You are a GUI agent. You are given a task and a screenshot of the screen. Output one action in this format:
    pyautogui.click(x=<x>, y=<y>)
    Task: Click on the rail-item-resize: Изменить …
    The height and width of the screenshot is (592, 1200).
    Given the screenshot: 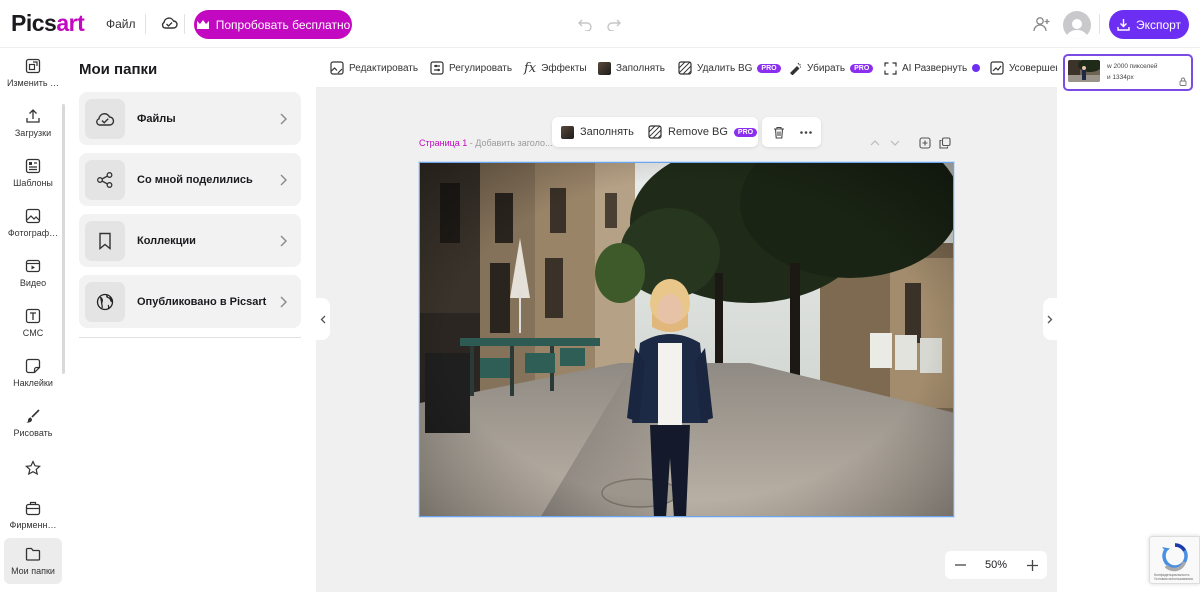 What is the action you would take?
    pyautogui.click(x=33, y=73)
    